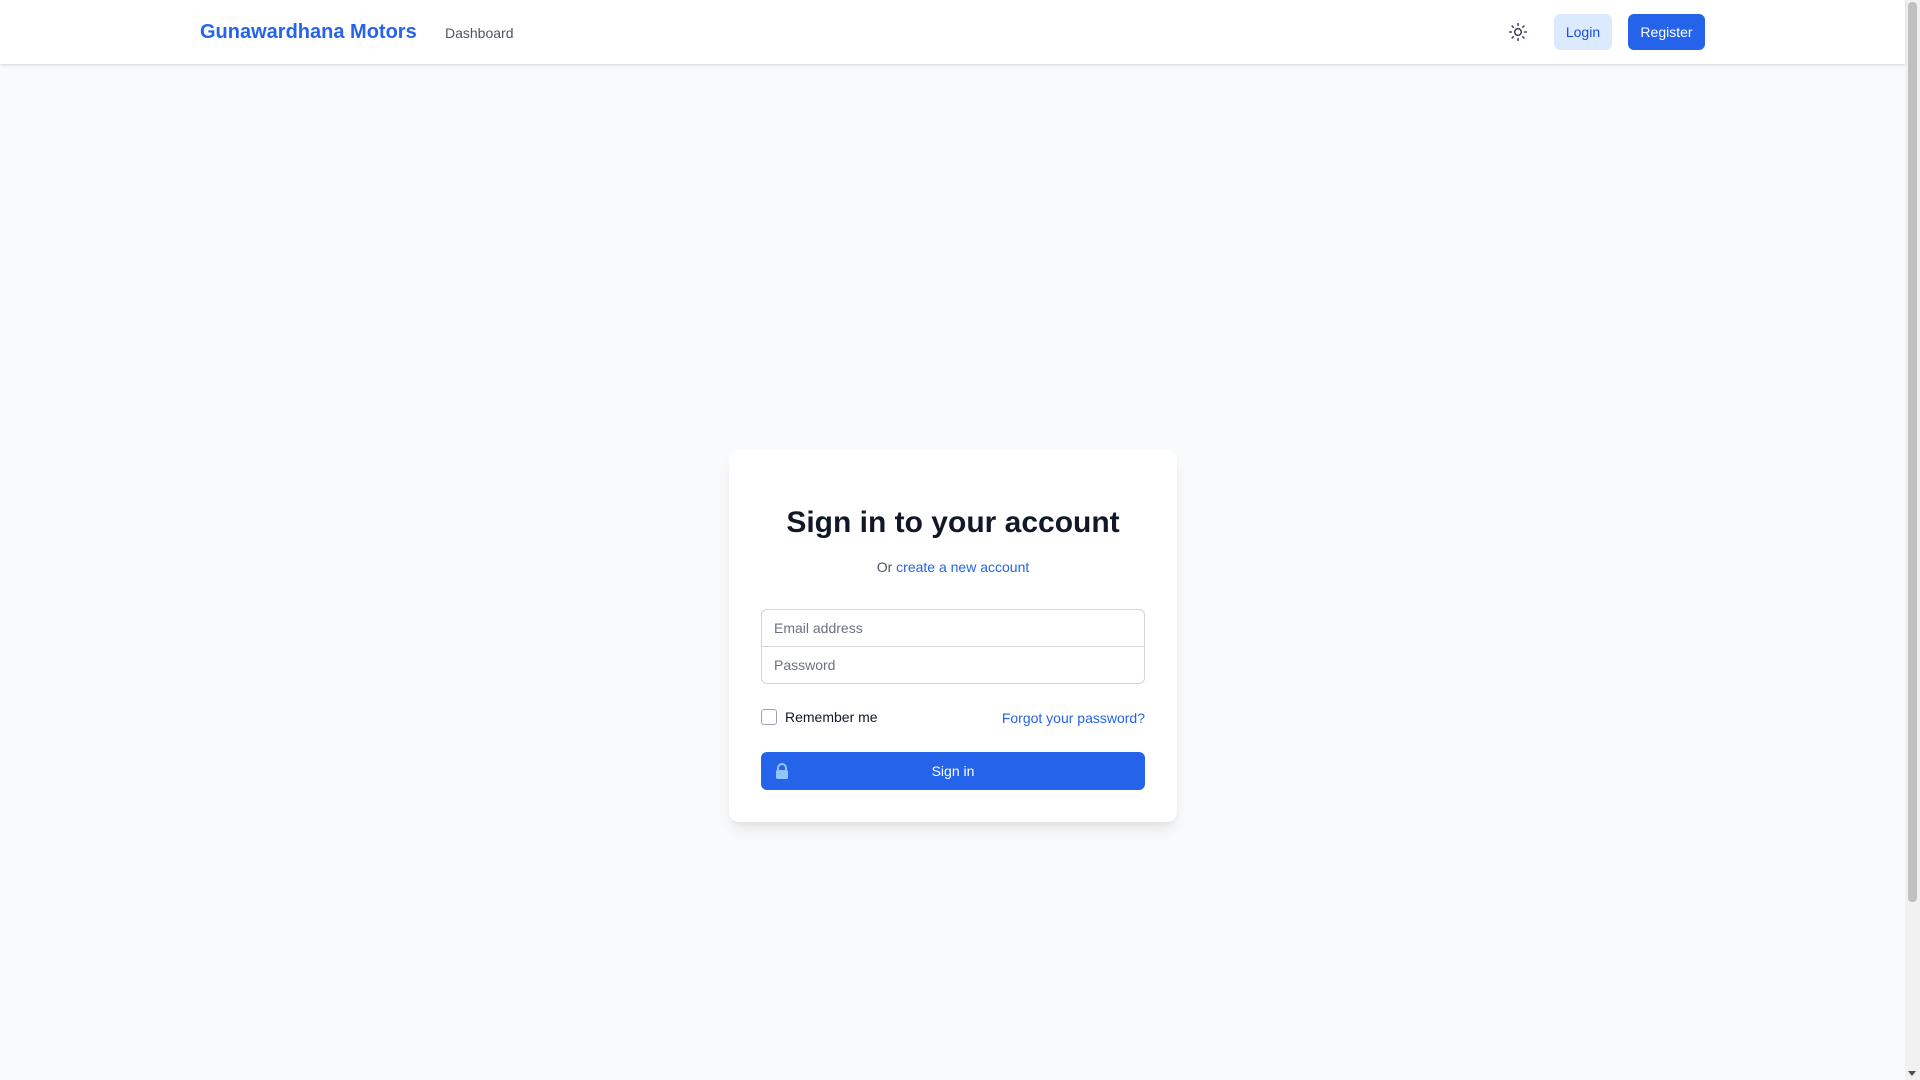 Image resolution: width=1920 pixels, height=1080 pixels. I want to click on page-title: Sign in to your account, so click(953, 522).